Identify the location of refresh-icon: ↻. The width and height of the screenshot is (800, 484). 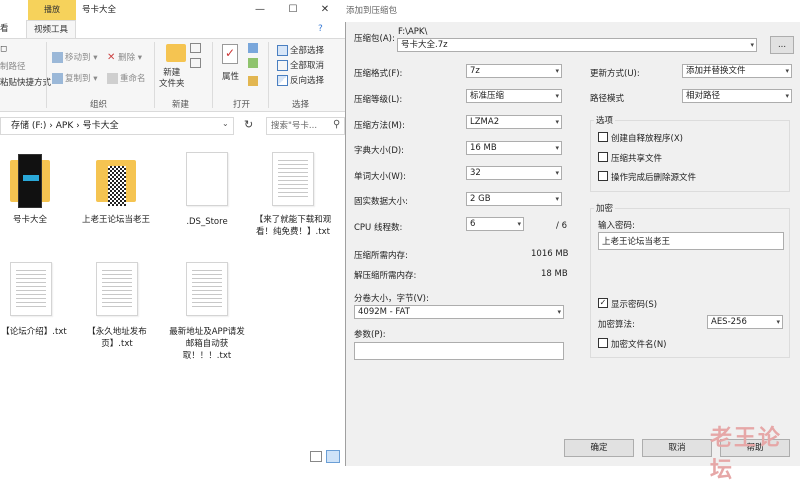
(248, 124).